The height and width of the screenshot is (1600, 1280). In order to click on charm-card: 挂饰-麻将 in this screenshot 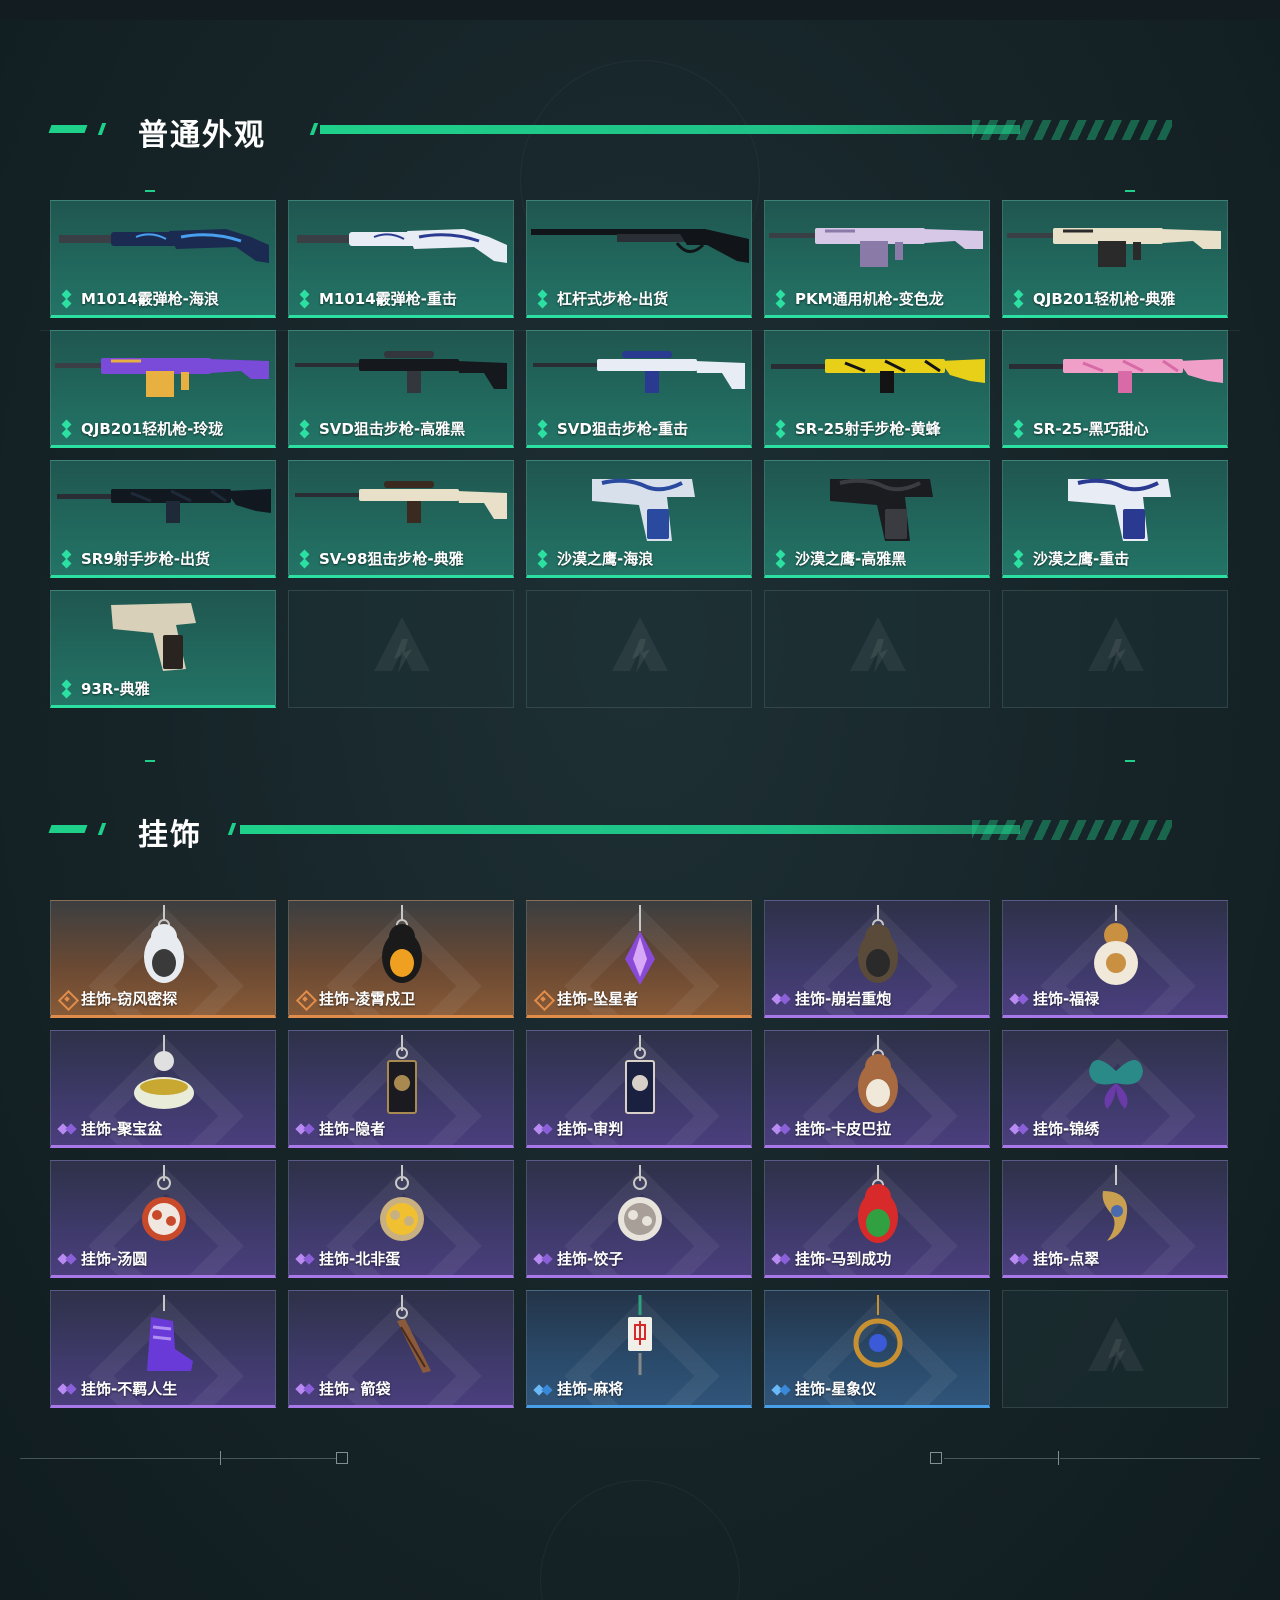, I will do `click(639, 1349)`.